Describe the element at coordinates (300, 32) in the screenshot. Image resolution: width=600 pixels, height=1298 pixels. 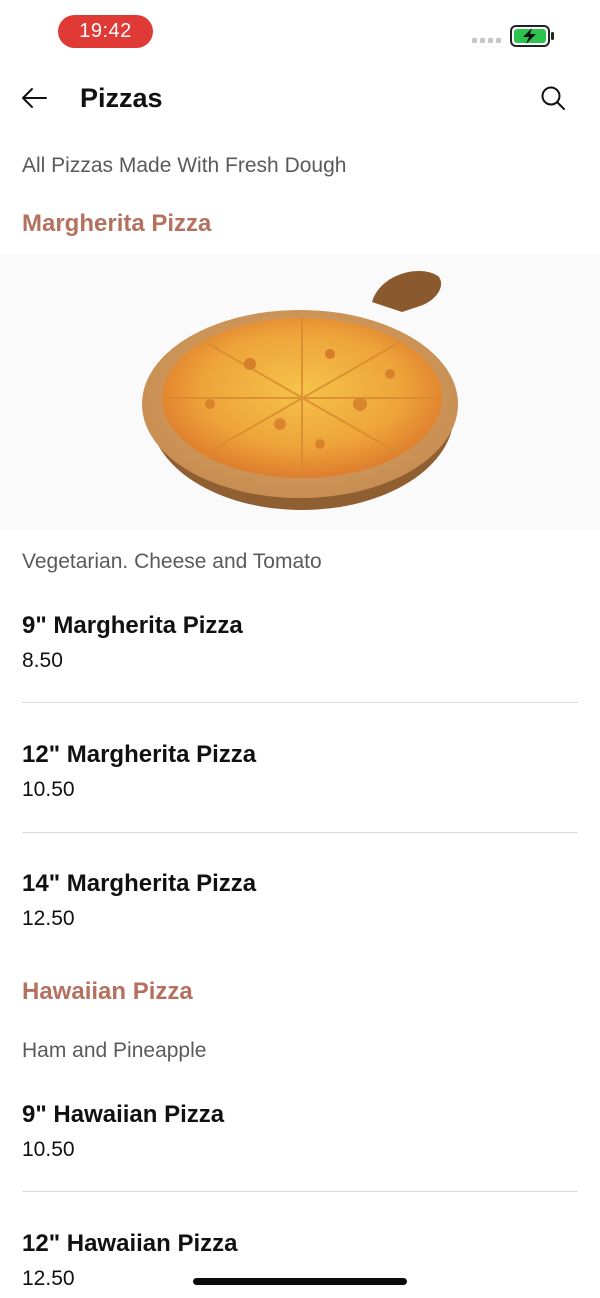
I see `status-bar: 19:42` at that location.